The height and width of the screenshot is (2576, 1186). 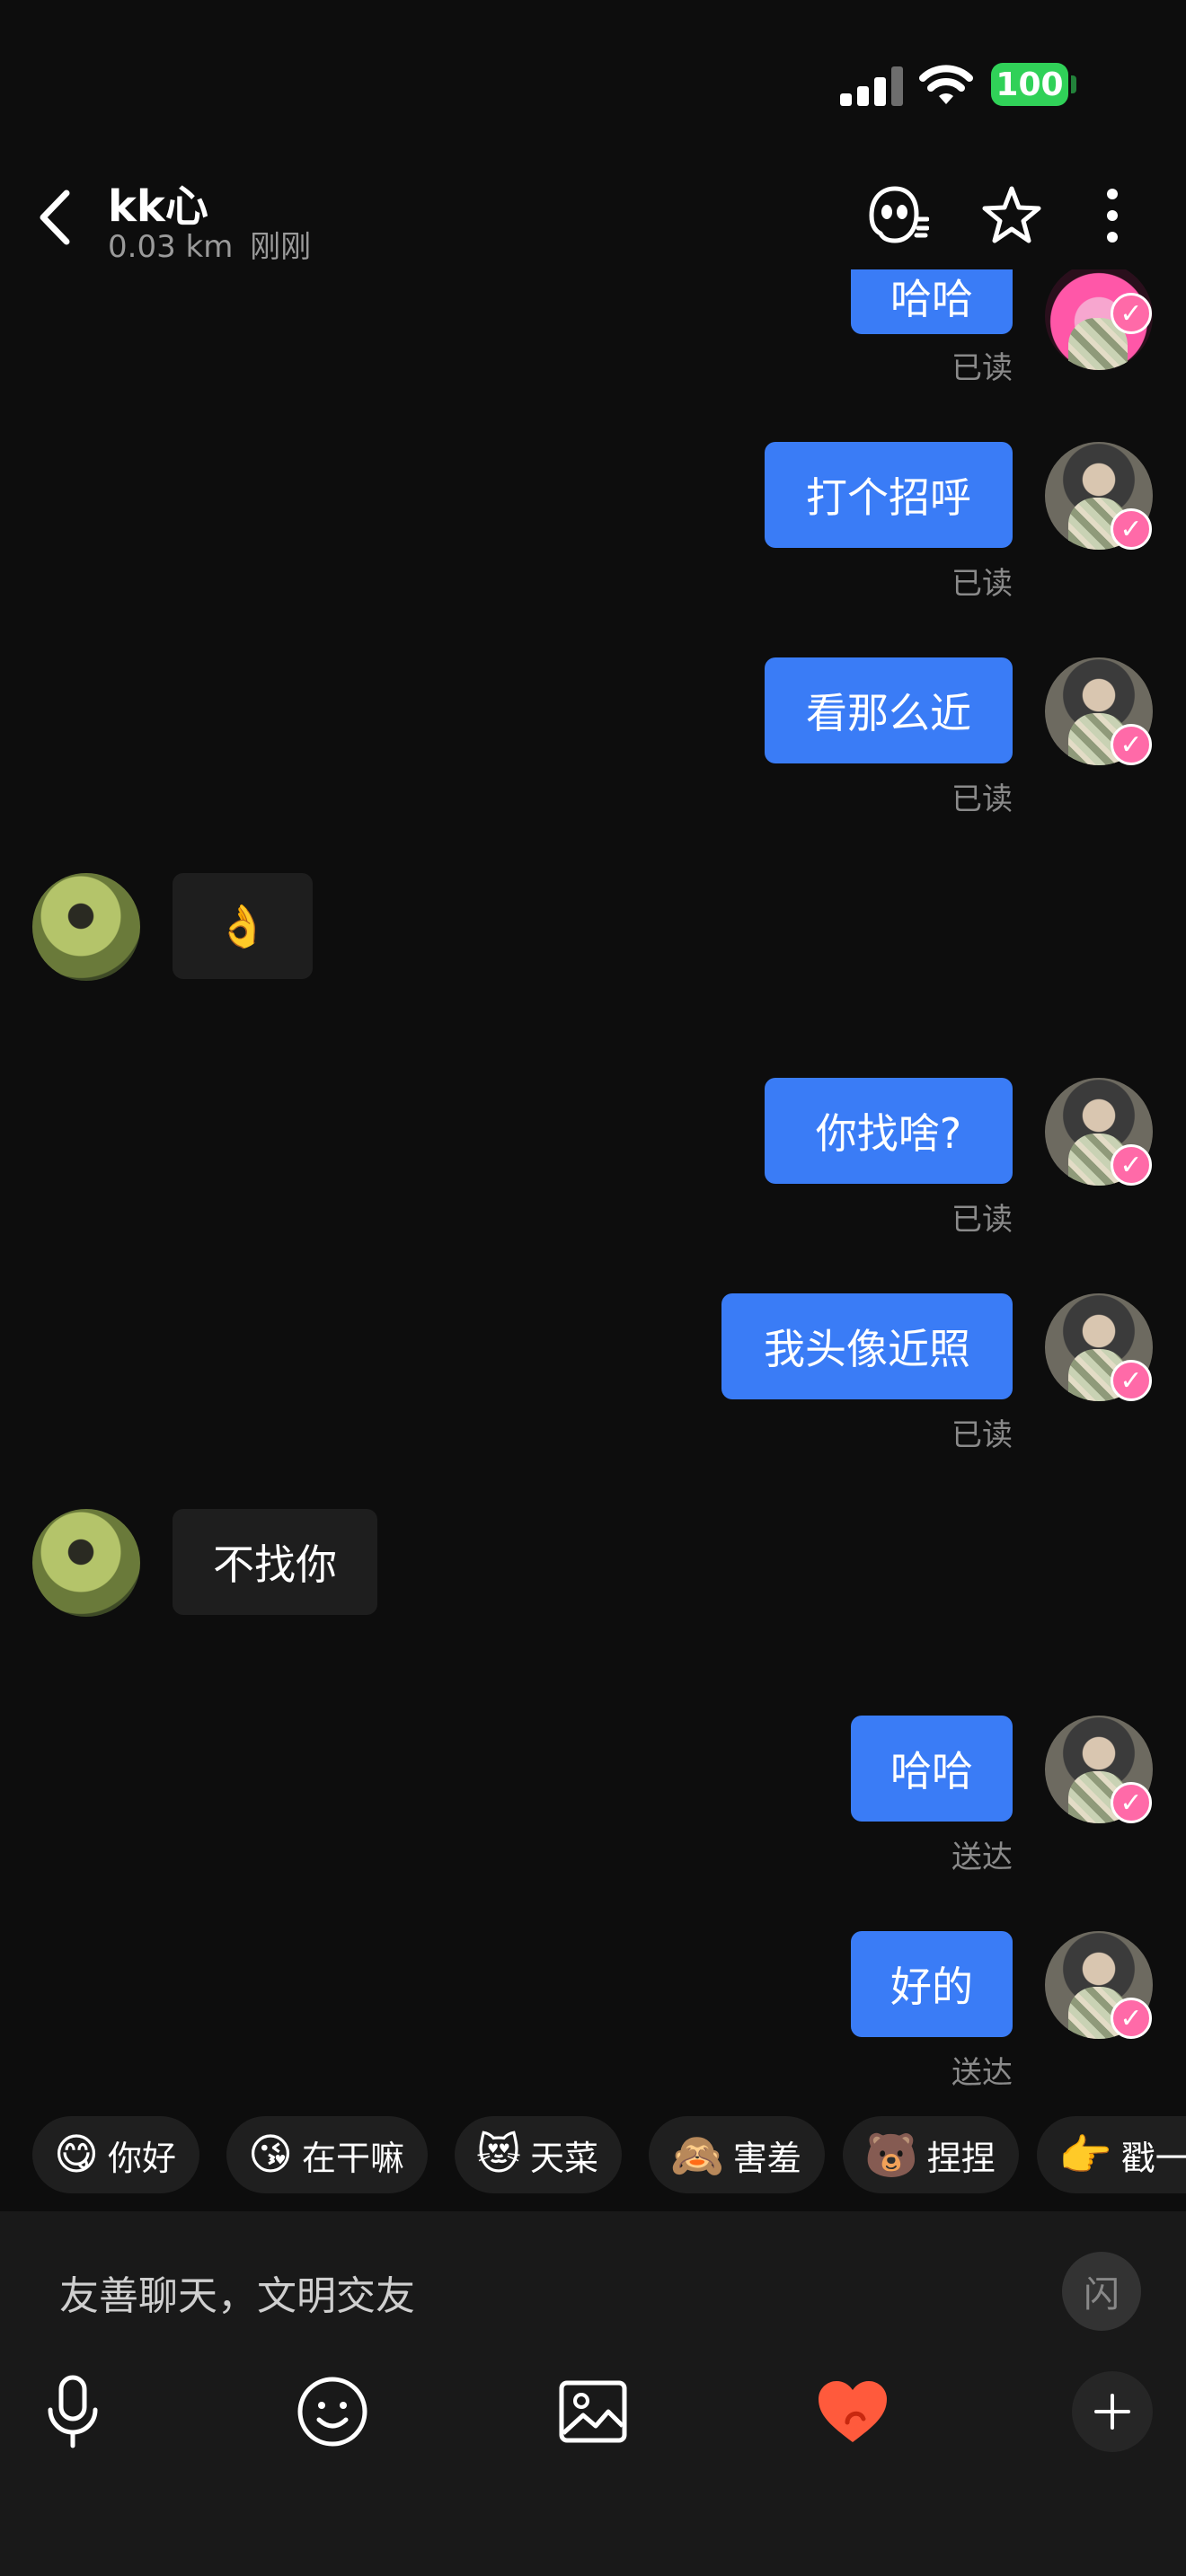 I want to click on chip-label: 天菜, so click(x=564, y=2158).